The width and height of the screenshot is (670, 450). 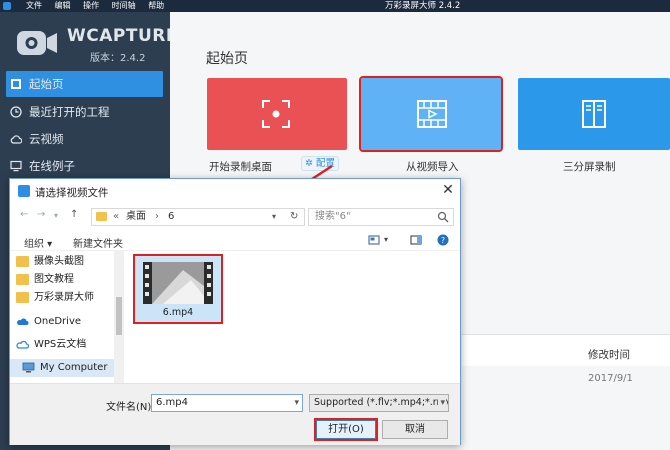 What do you see at coordinates (85, 139) in the screenshot?
I see `sidebar-item-cloud-video: 云视频` at bounding box center [85, 139].